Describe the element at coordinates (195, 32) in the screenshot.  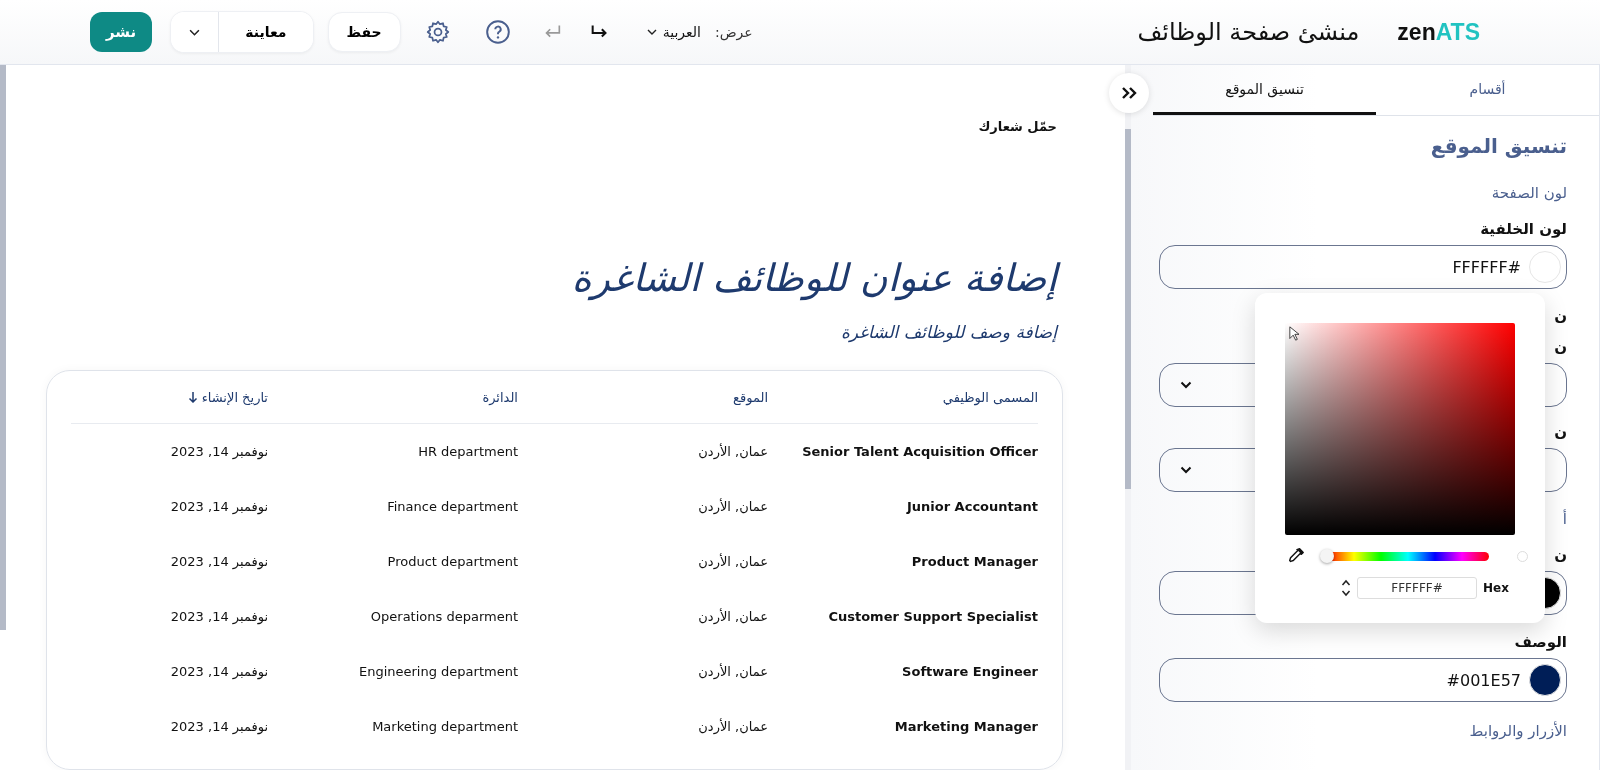
I see `caret-icon` at that location.